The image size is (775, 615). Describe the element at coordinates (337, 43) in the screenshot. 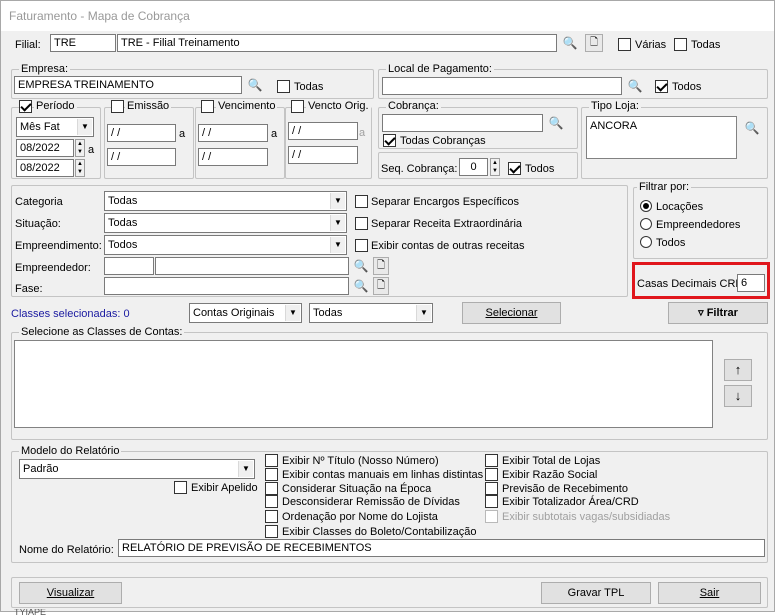

I see `filial-name-input: TRE - Filial Treinamento` at that location.